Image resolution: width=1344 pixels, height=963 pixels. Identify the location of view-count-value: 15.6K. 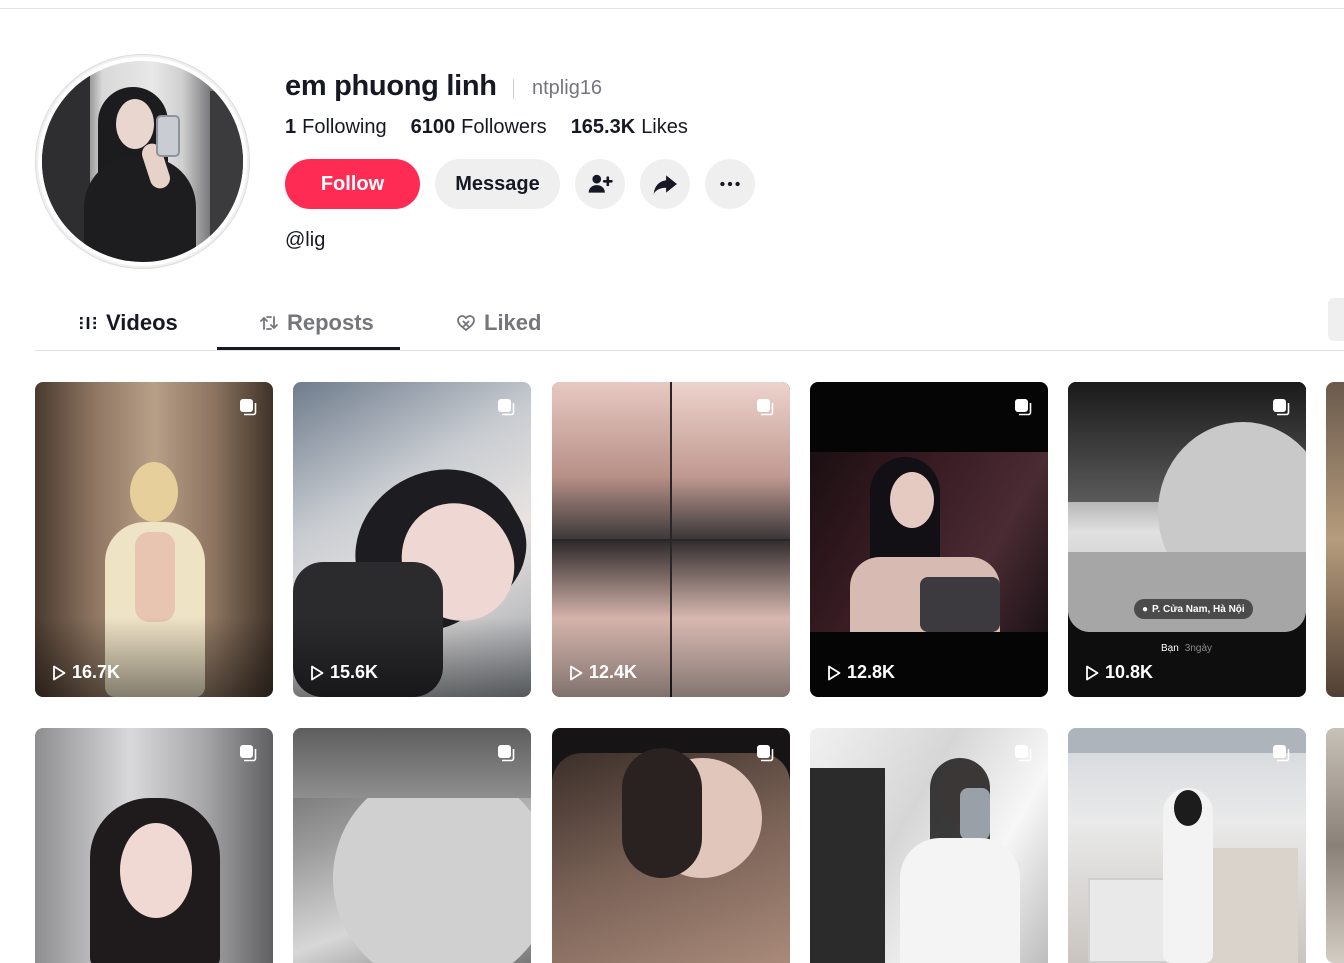
(354, 672).